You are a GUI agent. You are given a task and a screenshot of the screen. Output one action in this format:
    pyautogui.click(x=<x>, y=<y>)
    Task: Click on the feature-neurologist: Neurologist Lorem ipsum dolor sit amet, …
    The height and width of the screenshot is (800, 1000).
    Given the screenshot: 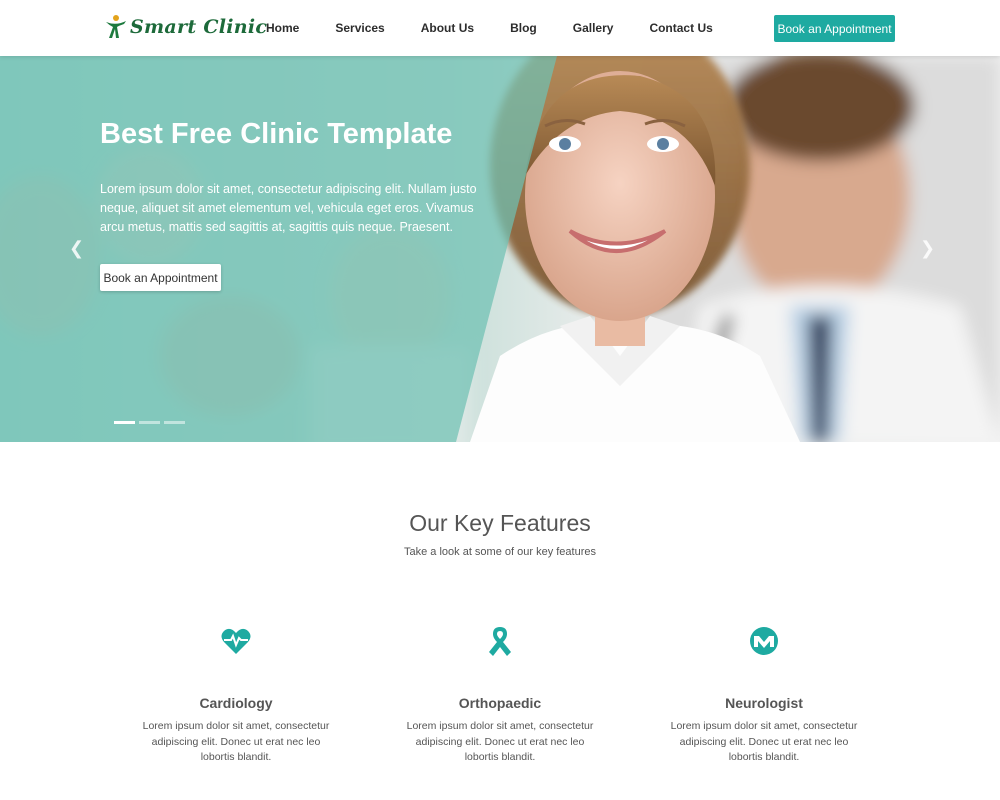 What is the action you would take?
    pyautogui.click(x=764, y=695)
    